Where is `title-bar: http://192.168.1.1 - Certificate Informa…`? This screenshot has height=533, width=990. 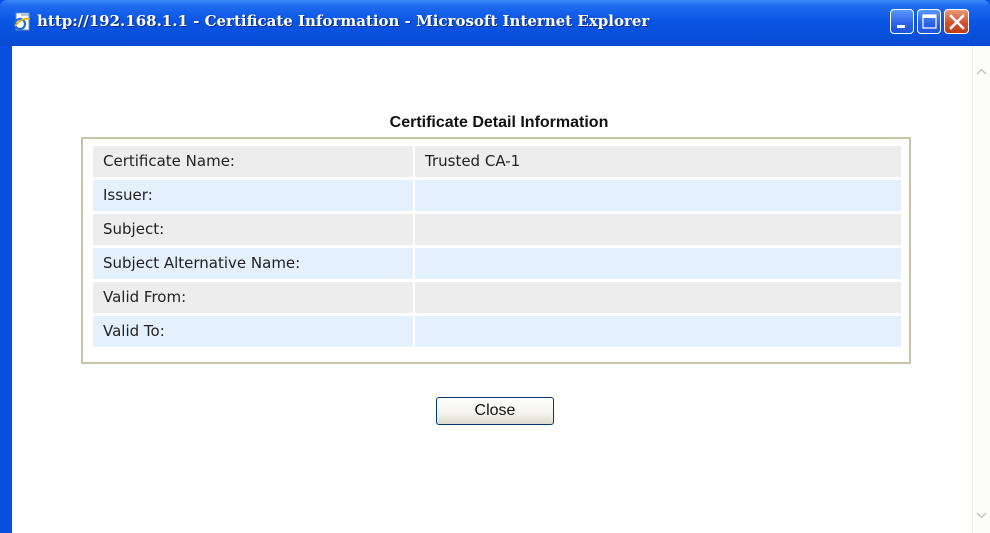
title-bar: http://192.168.1.1 - Certificate Informa… is located at coordinates (495, 23).